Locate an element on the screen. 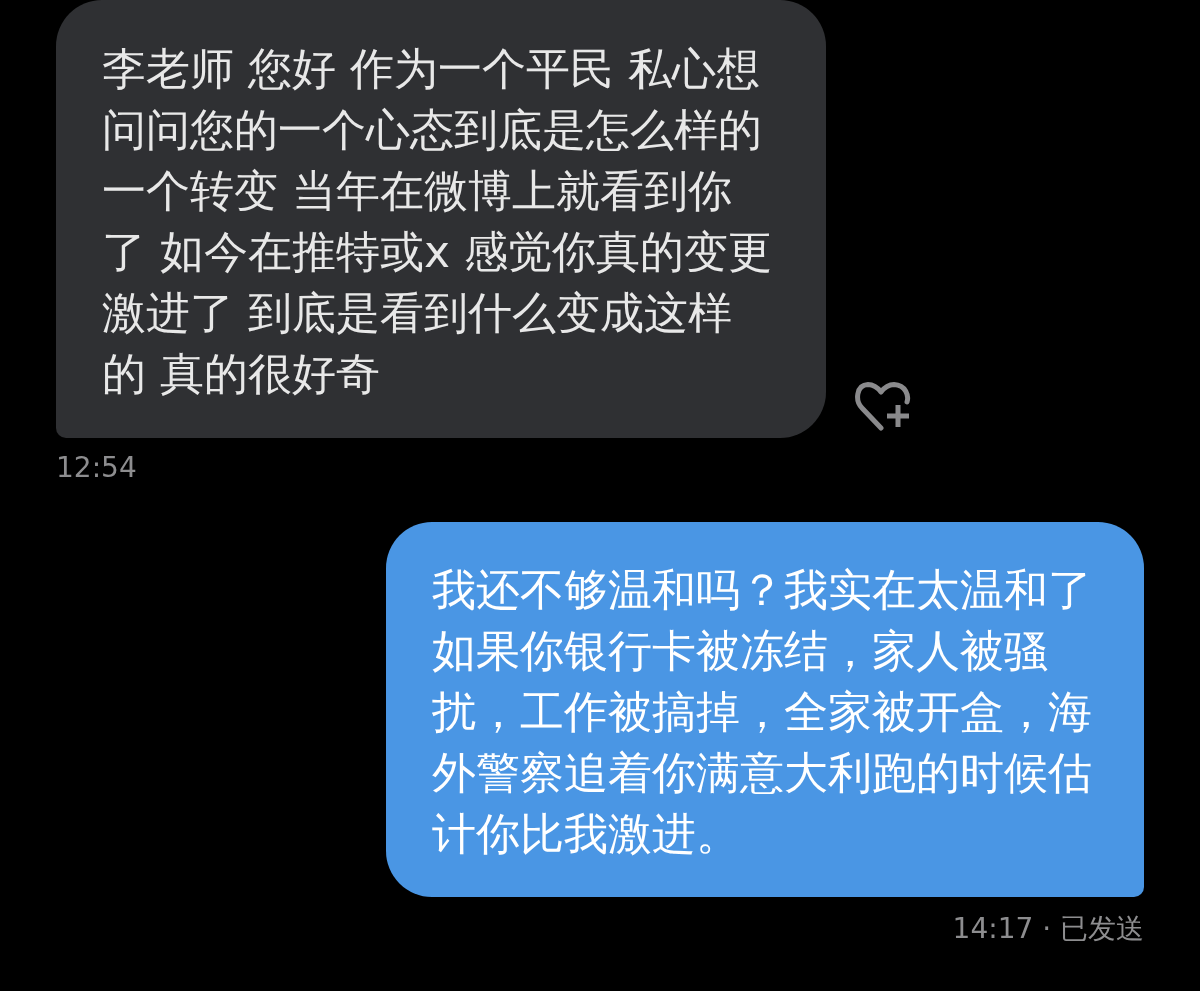  message-time: 12:54 is located at coordinates (96, 468).